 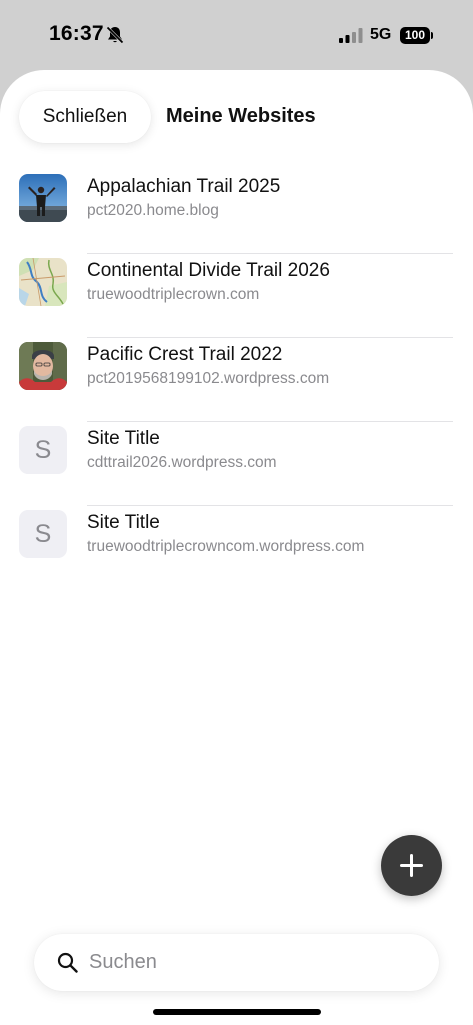 What do you see at coordinates (236, 212) in the screenshot?
I see `site-row: Appalachian Trail 2025 pct2020.home.blog` at bounding box center [236, 212].